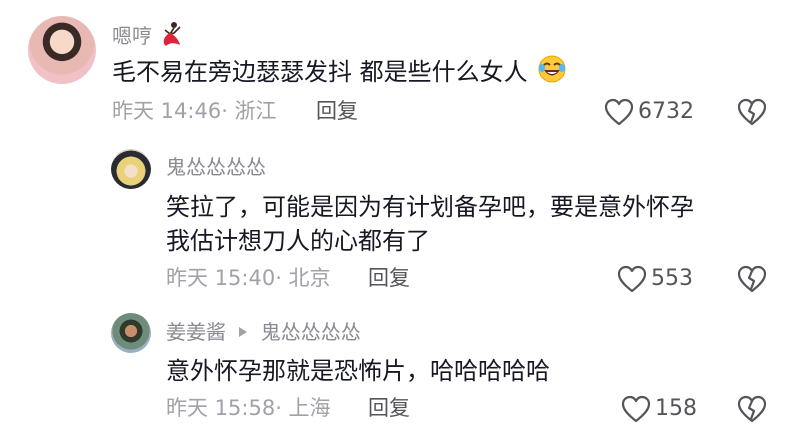 The image size is (800, 439). Describe the element at coordinates (132, 36) in the screenshot. I see `username-text: 嗯哼` at that location.